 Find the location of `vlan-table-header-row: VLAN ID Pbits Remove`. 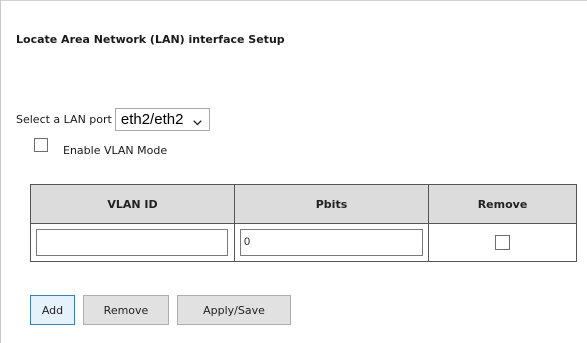

vlan-table-header-row: VLAN ID Pbits Remove is located at coordinates (303, 204).